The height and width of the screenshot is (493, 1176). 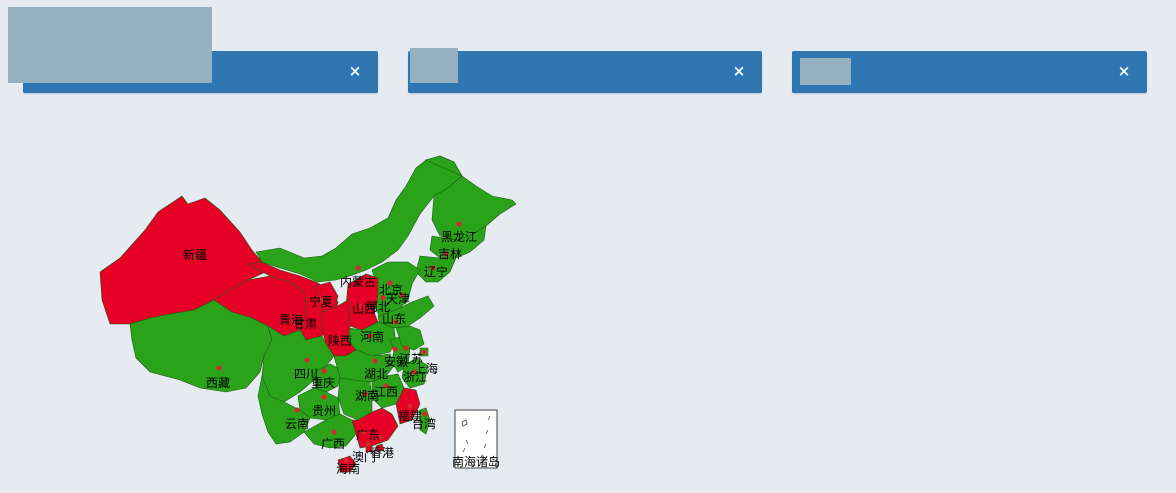 What do you see at coordinates (358, 281) in the screenshot?
I see `province-label: 内蒙古` at bounding box center [358, 281].